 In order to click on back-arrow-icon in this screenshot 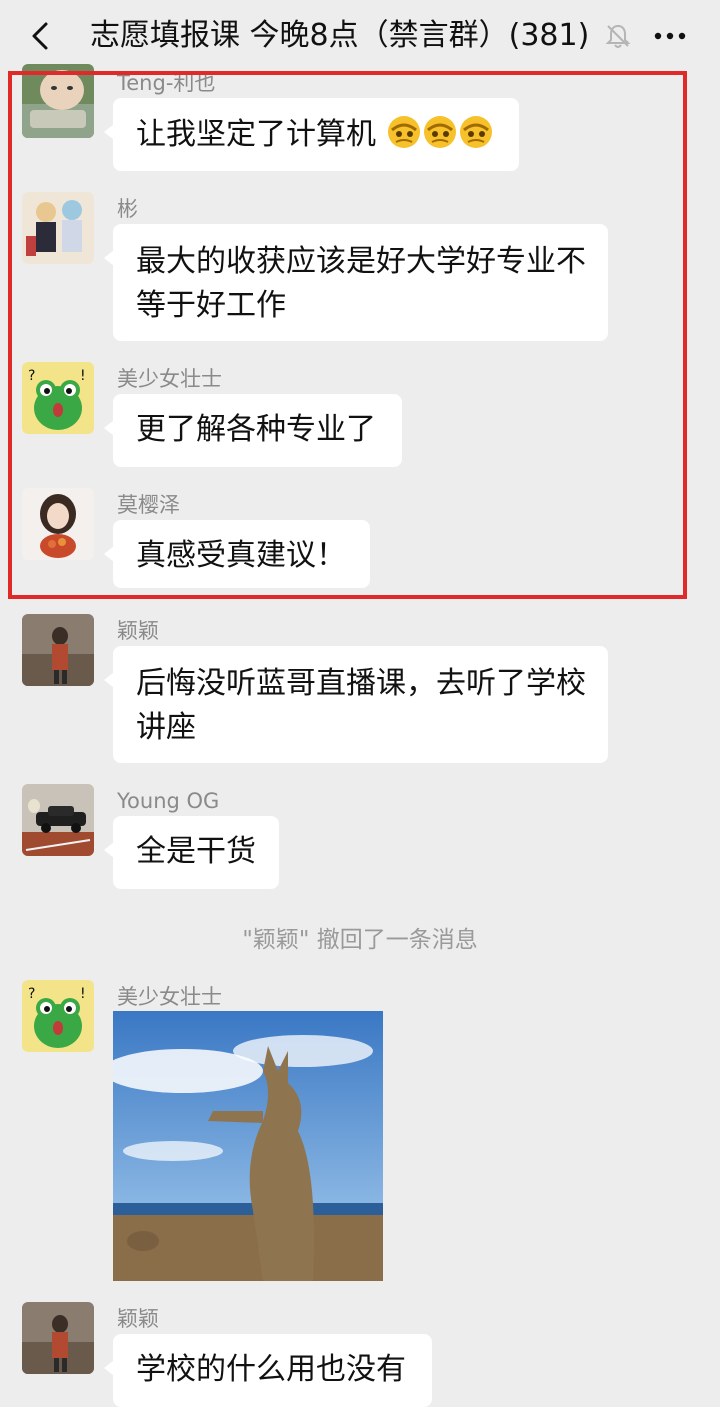, I will do `click(42, 36)`.